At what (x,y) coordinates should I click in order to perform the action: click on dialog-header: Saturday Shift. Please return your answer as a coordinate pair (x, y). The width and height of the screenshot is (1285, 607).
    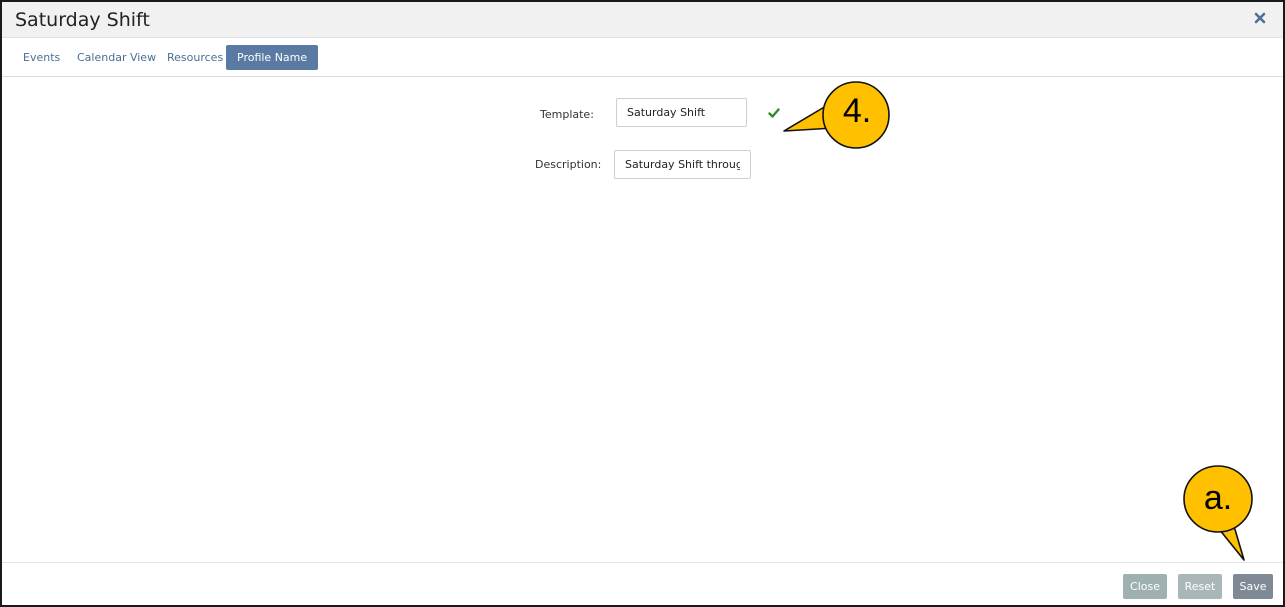
    Looking at the image, I should click on (642, 20).